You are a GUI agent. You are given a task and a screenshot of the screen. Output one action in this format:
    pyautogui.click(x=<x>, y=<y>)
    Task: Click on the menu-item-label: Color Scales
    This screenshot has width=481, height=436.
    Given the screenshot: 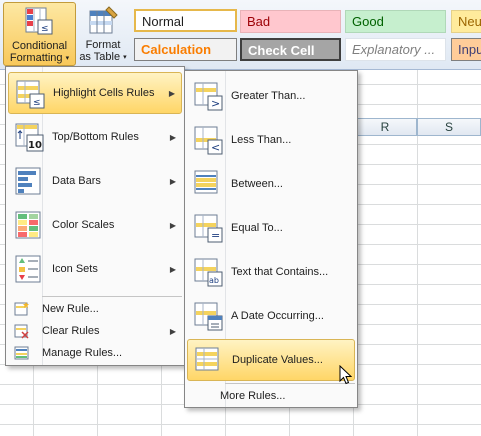 What is the action you would take?
    pyautogui.click(x=83, y=225)
    